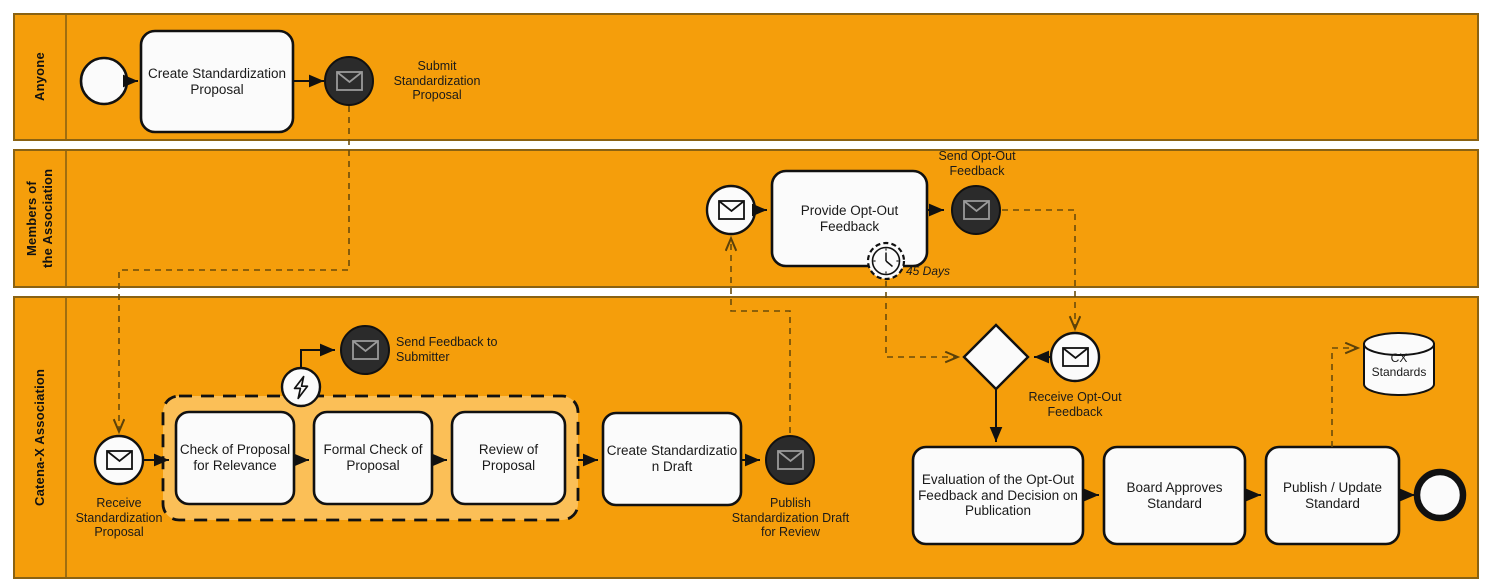 This screenshot has width=1492, height=587. Describe the element at coordinates (119, 460) in the screenshot. I see `receive-proposal-catch-event-shape` at that location.